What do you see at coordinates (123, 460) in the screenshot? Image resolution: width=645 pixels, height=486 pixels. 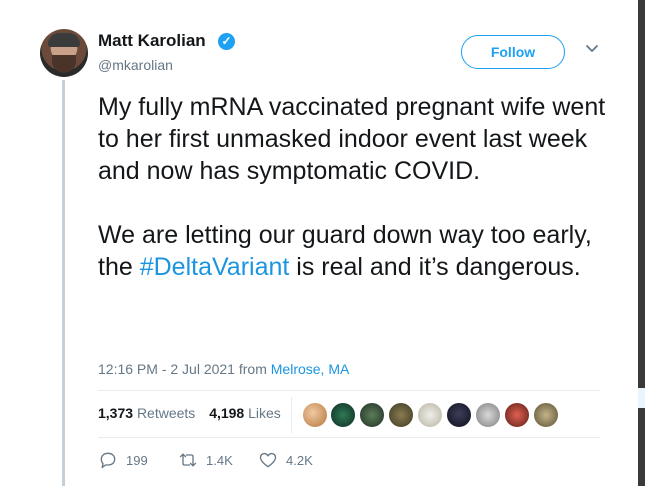 I see `reply-action: 199` at bounding box center [123, 460].